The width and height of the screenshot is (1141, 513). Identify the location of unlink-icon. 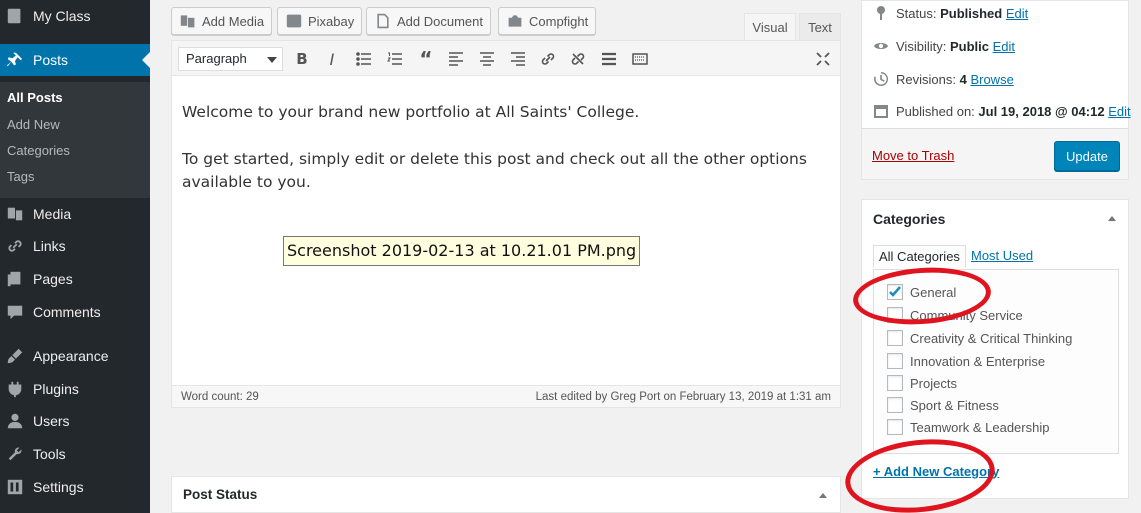
(578, 59).